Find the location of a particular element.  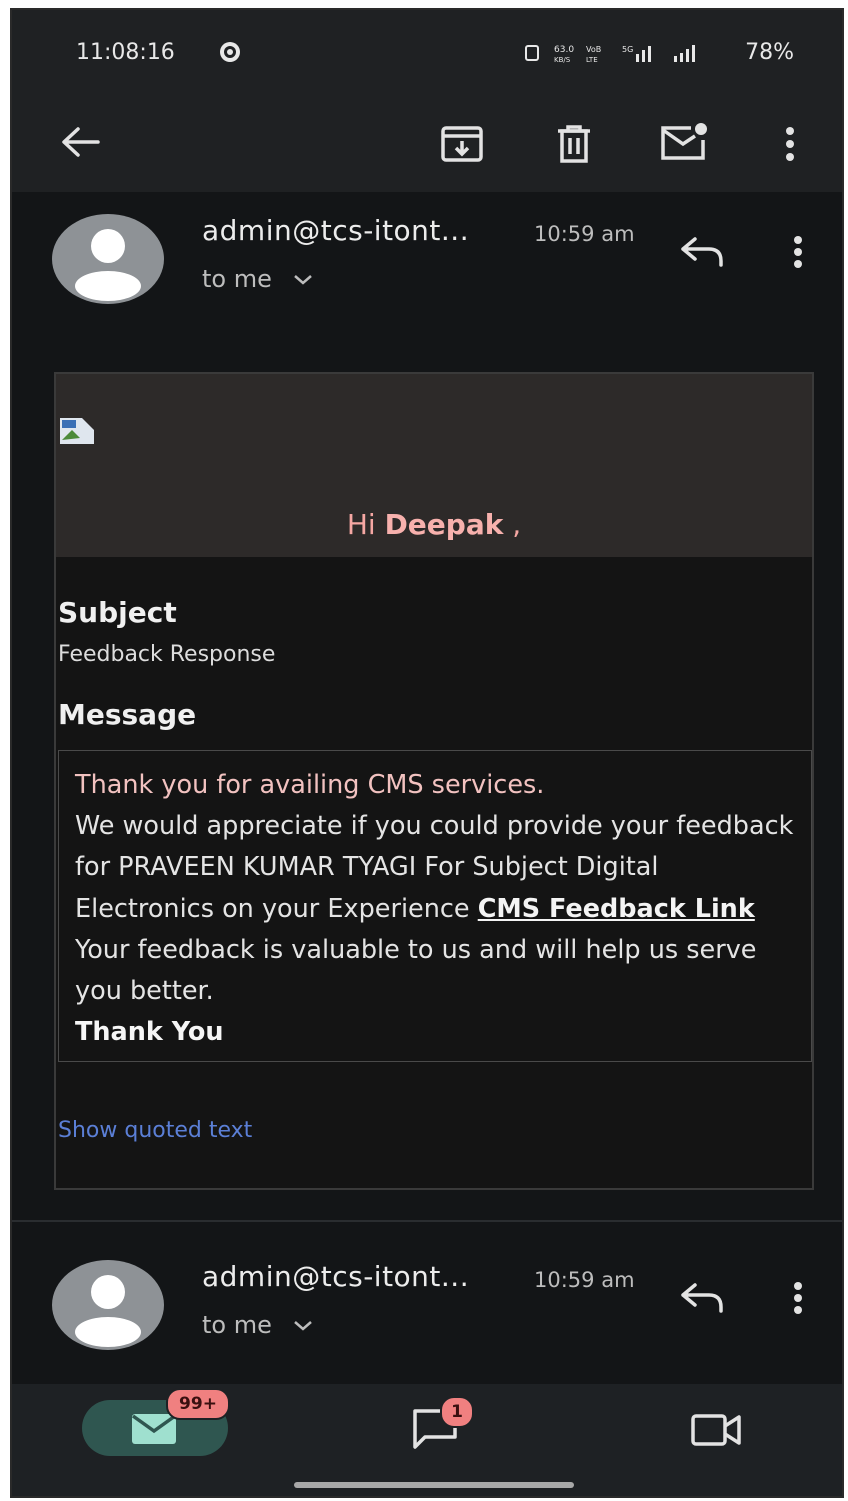

delete-button is located at coordinates (574, 144).